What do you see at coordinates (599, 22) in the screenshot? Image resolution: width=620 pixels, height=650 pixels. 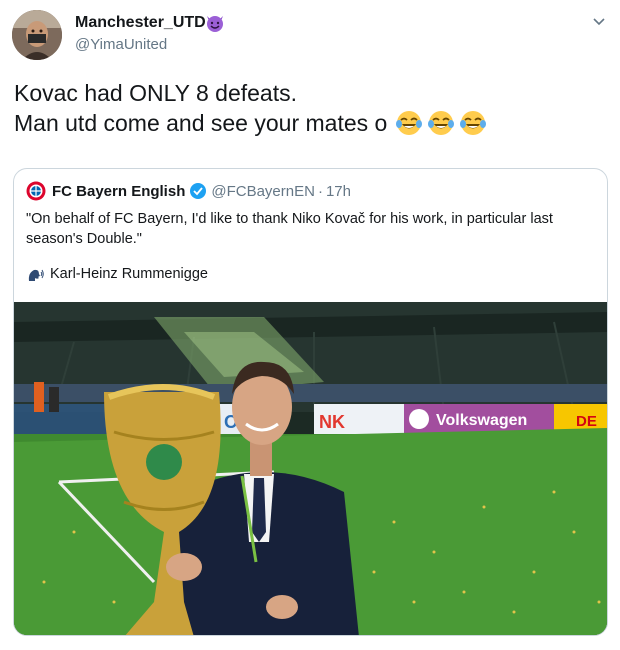 I see `chevron-down-icon` at bounding box center [599, 22].